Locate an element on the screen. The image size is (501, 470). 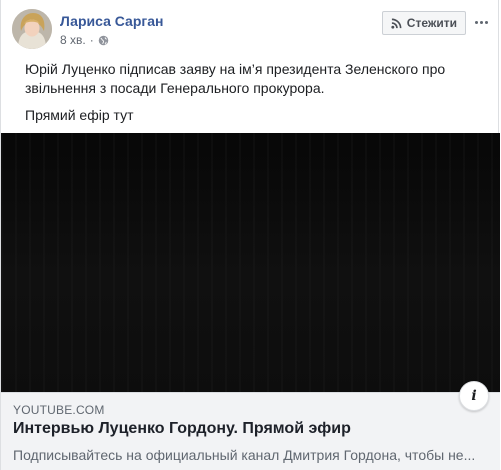
rss-icon is located at coordinates (396, 23).